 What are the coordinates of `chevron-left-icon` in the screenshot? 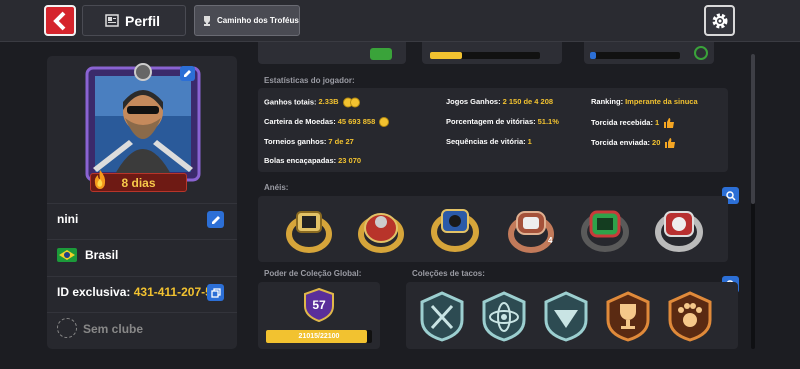 It's located at (59, 20).